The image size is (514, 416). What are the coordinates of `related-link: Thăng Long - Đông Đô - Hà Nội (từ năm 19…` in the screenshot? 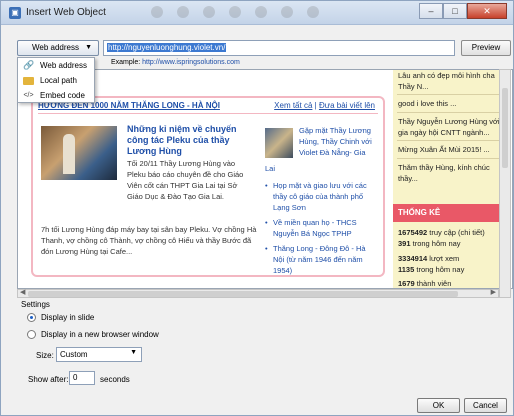 It's located at (321, 259).